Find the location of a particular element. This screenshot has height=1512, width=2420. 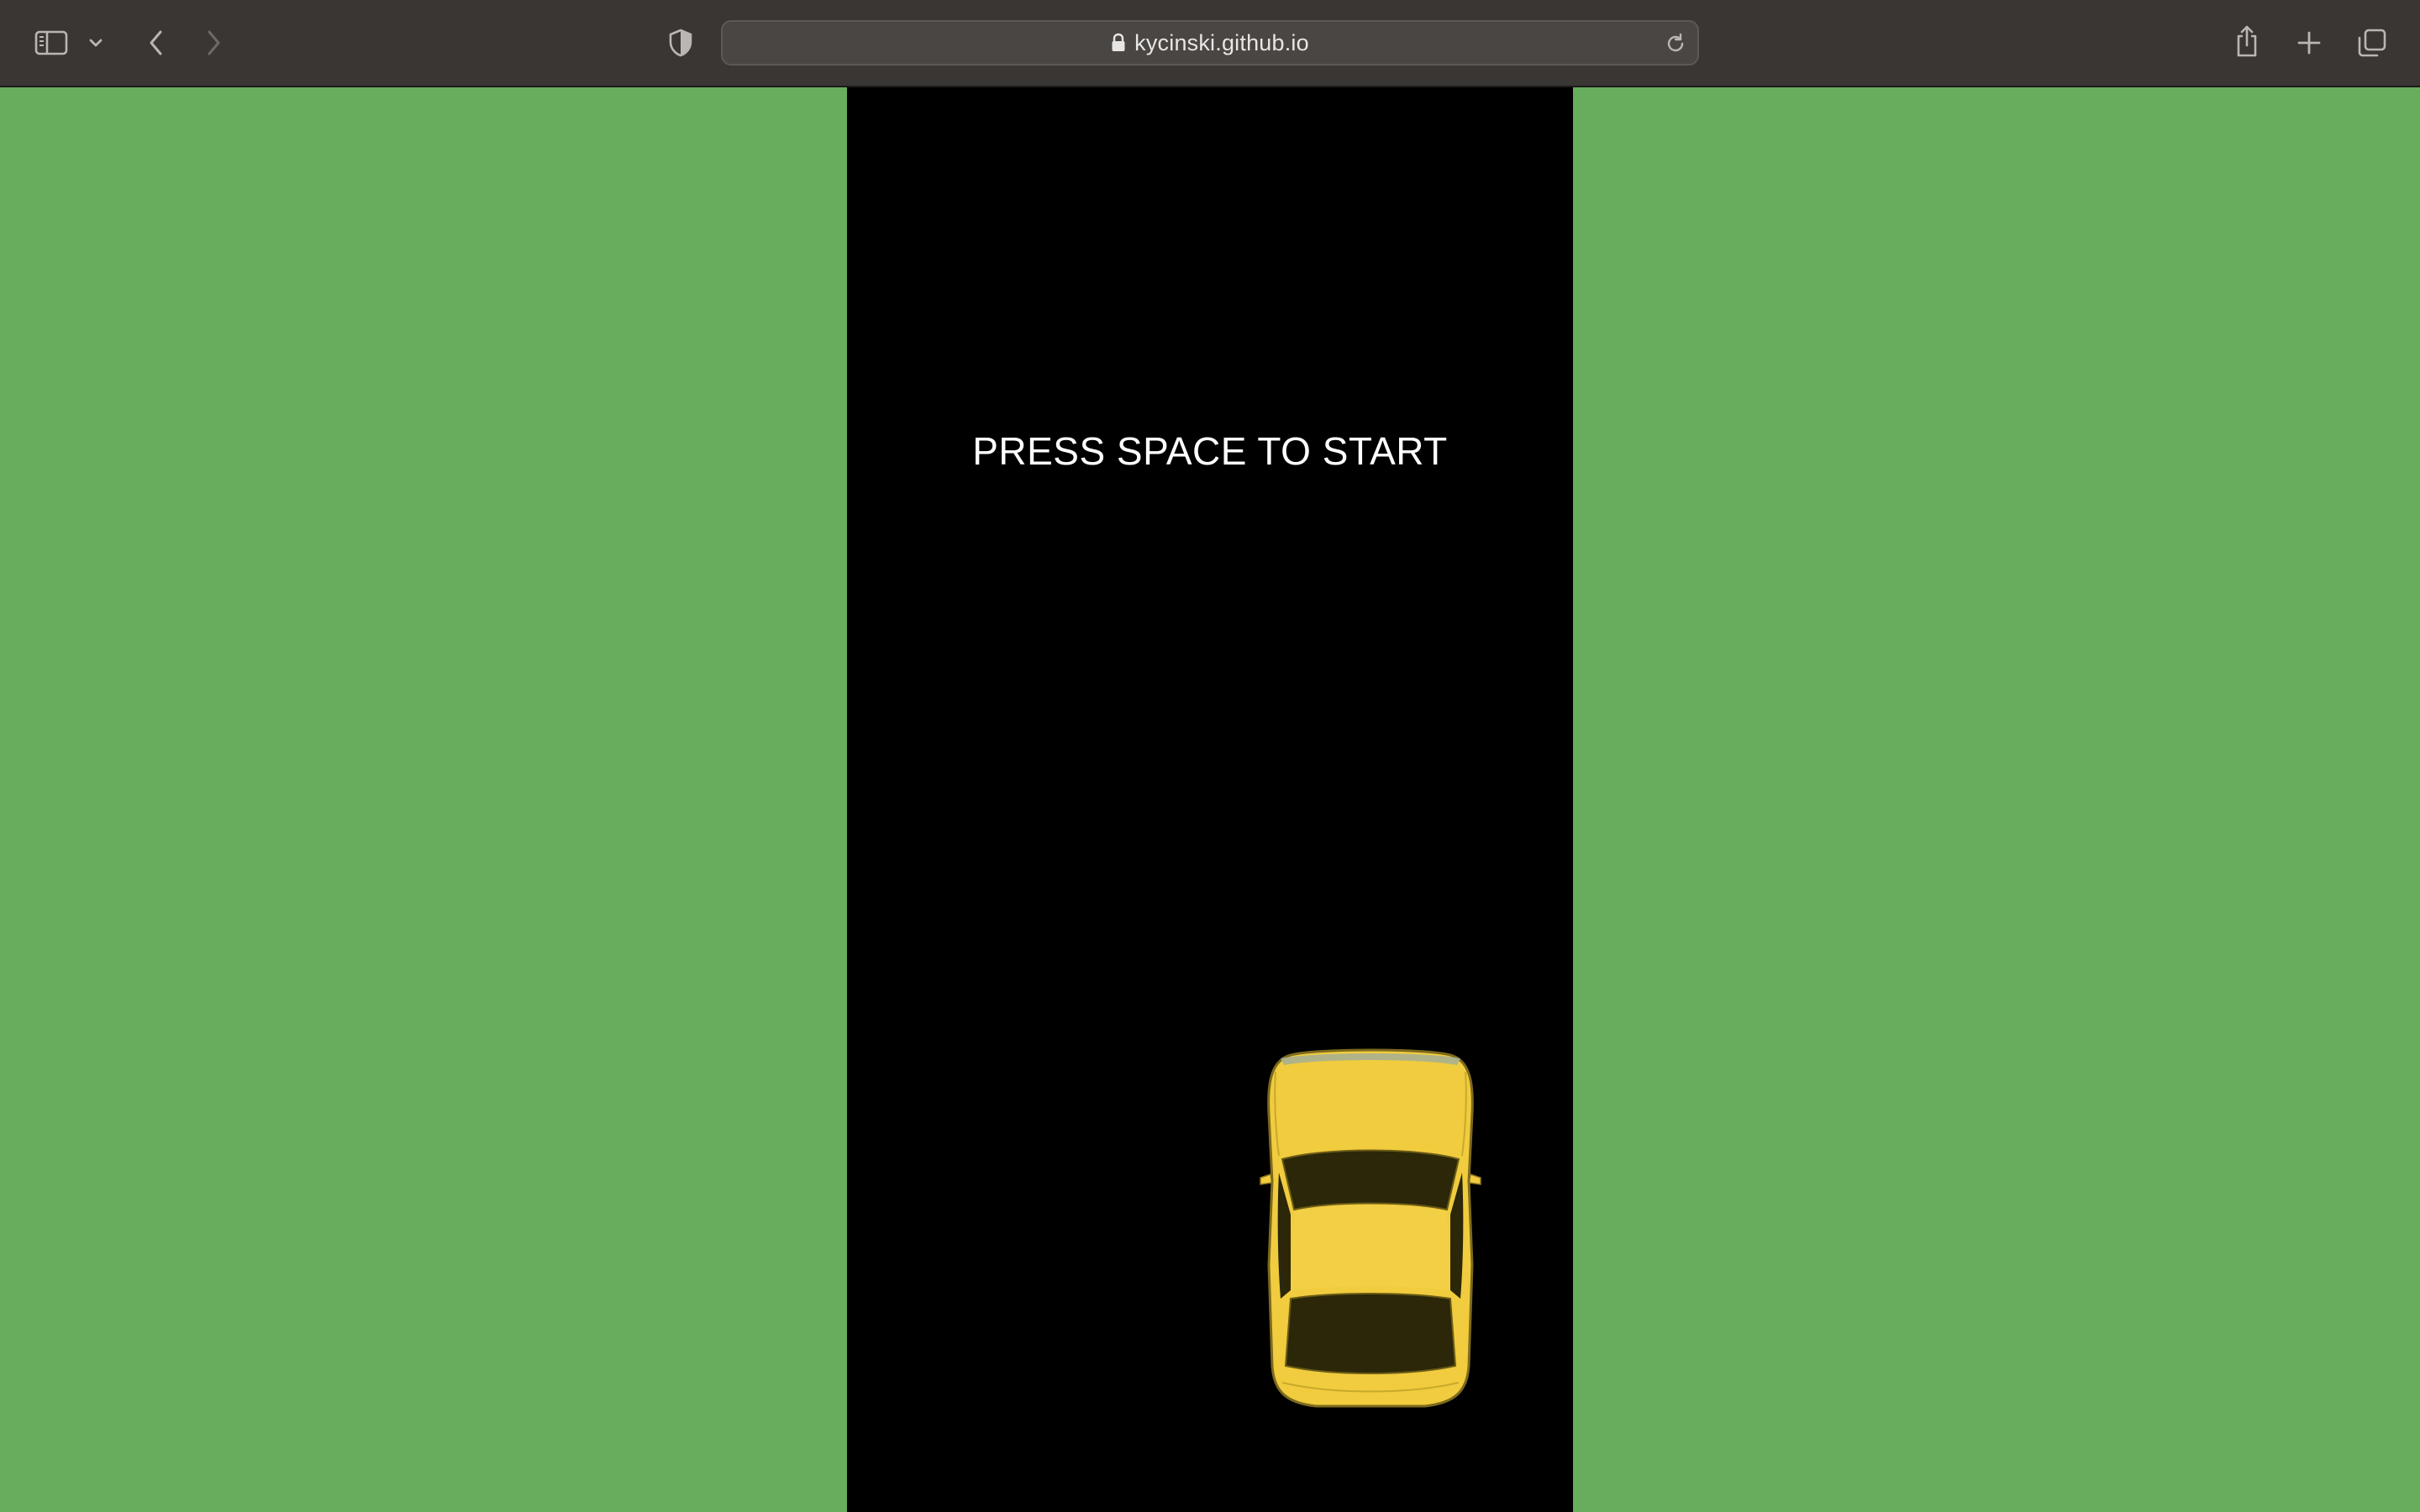

chevron-right-icon is located at coordinates (214, 42).